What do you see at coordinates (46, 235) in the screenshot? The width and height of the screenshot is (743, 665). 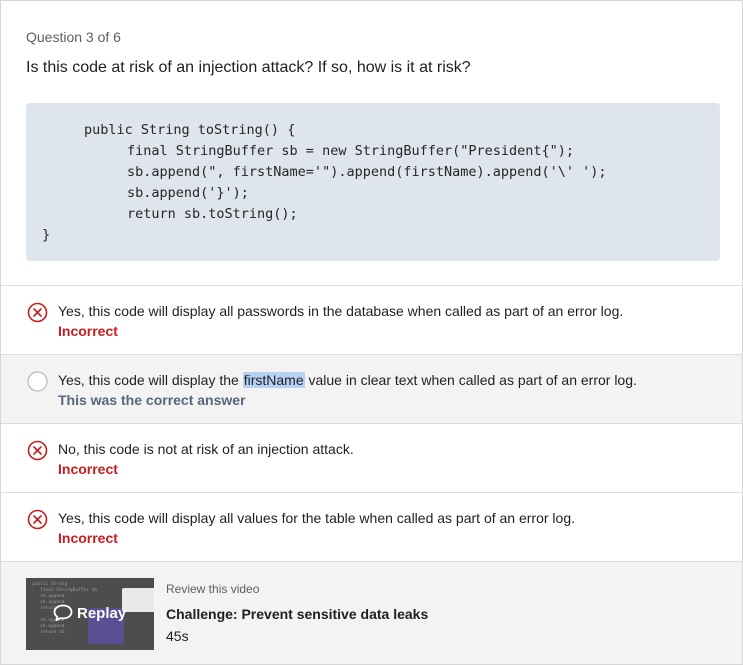 I see `code-line: }` at bounding box center [46, 235].